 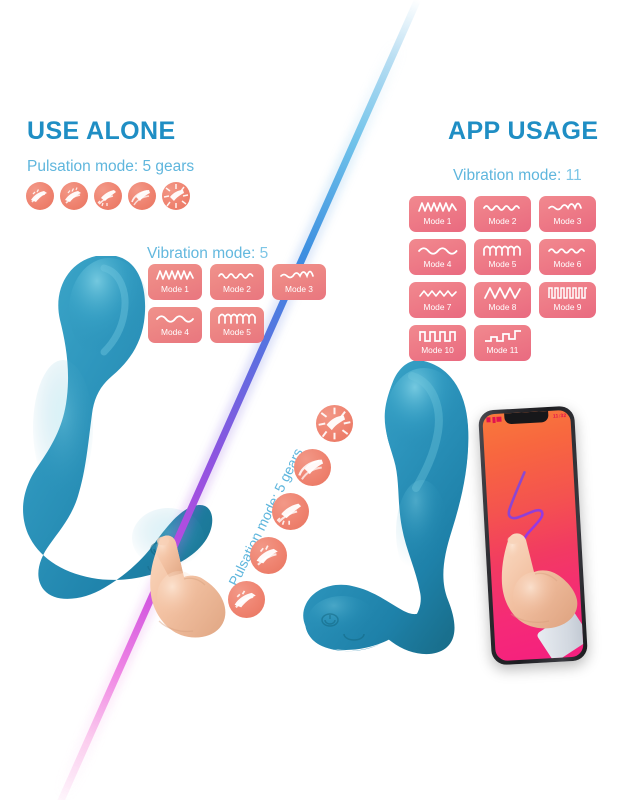 I want to click on mode-tile-7: Mode 7, so click(x=437, y=300).